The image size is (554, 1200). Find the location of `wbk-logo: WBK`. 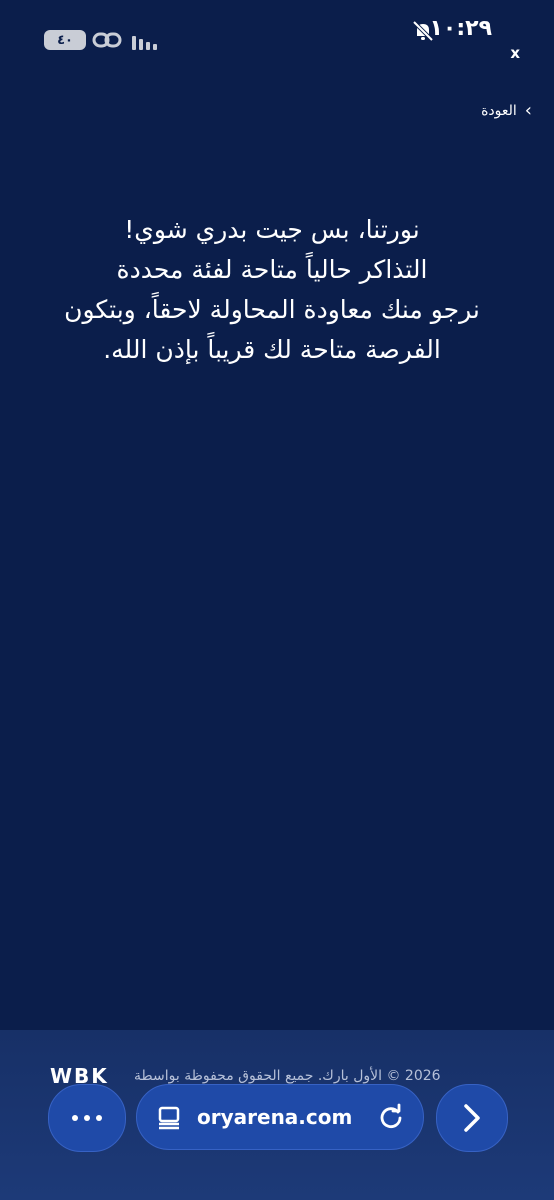

wbk-logo: WBK is located at coordinates (79, 1076).